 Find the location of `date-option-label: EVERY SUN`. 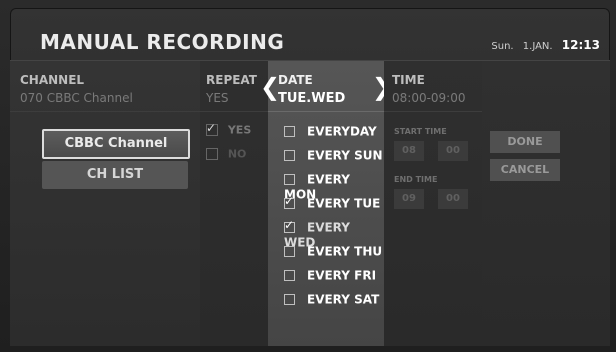

date-option-label: EVERY SUN is located at coordinates (345, 155).